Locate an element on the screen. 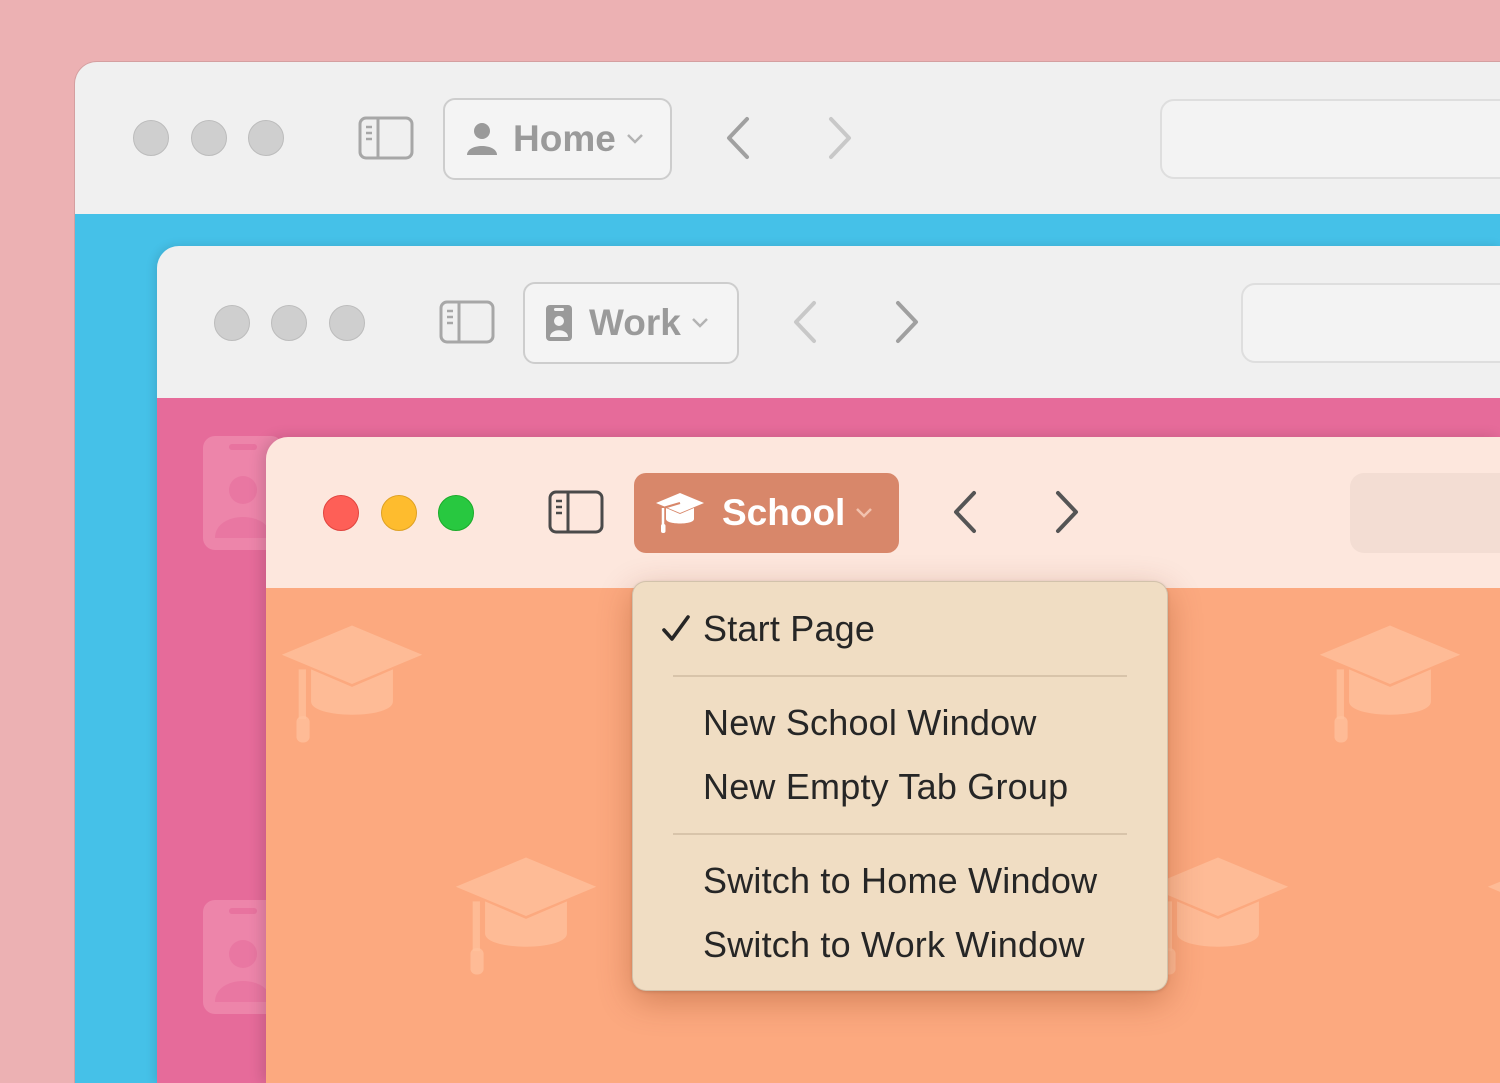  menu-item-new-empty-tab-group: New Empty Tab Group is located at coordinates (900, 786).